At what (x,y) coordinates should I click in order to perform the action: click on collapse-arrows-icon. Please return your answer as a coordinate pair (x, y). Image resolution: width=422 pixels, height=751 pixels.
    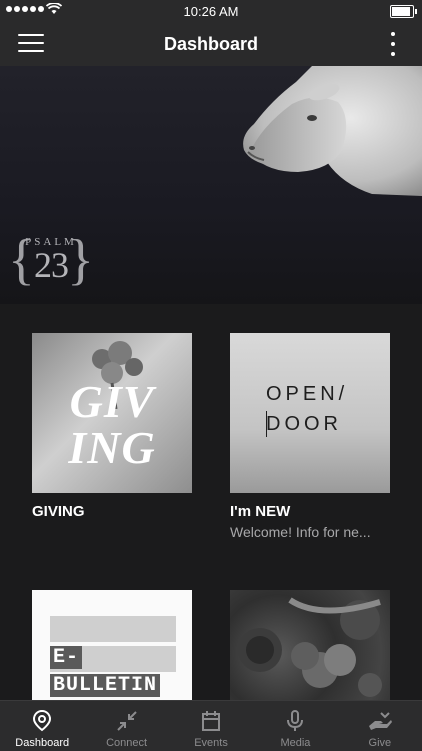
    Looking at the image, I should click on (126, 721).